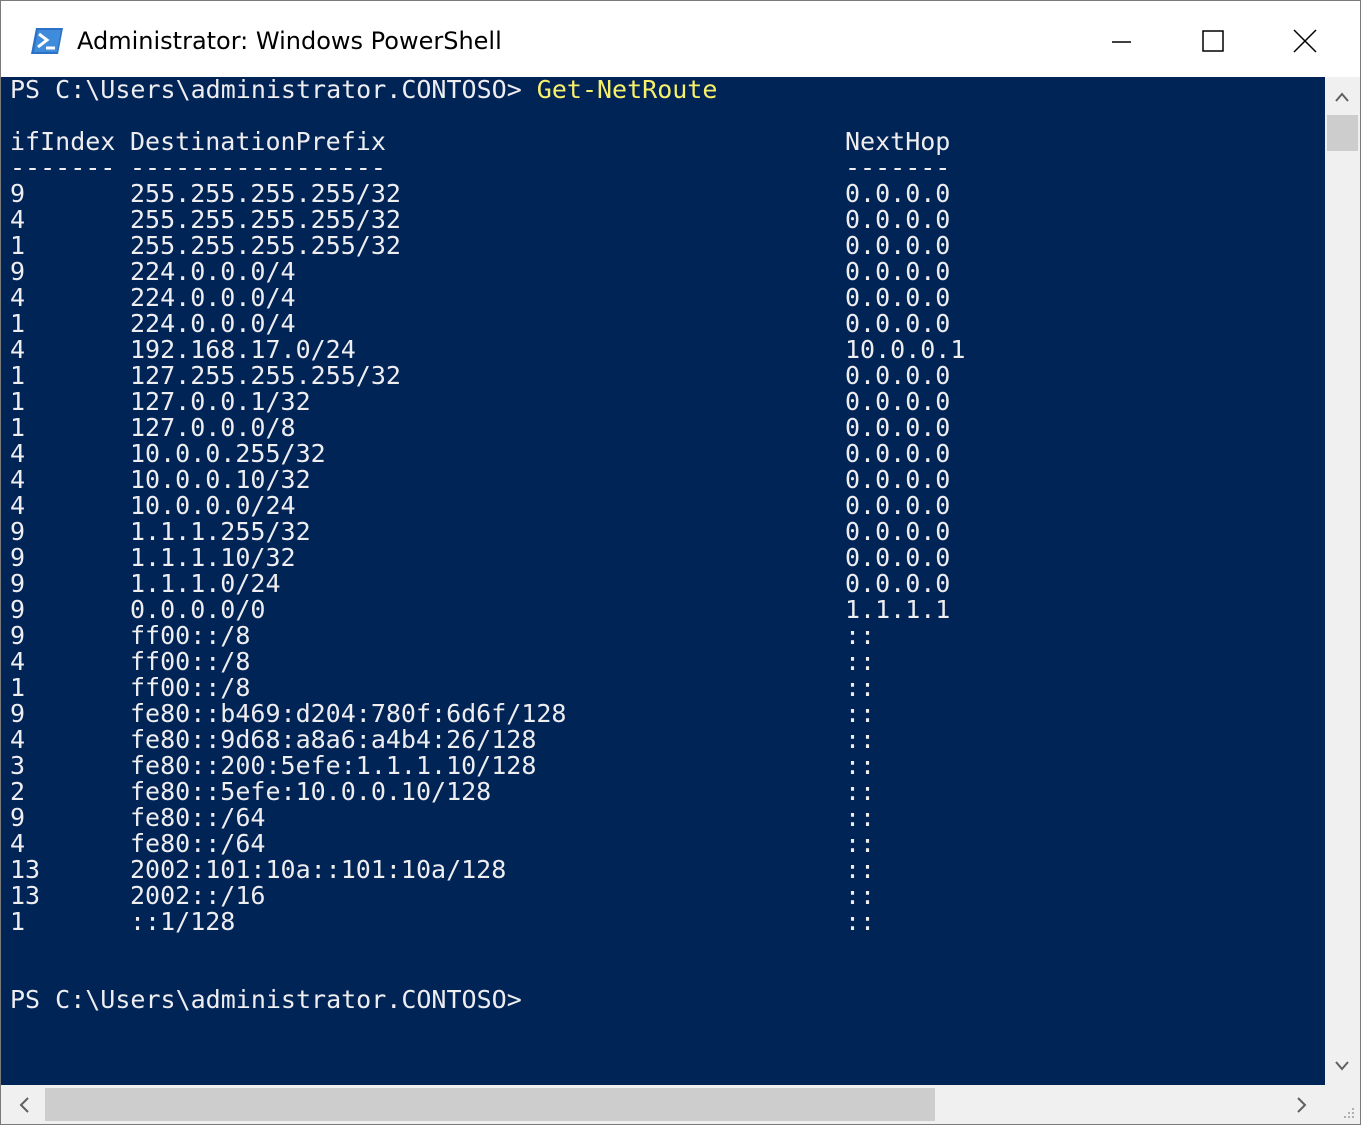  I want to click on scroll-right-button, so click(1303, 1104).